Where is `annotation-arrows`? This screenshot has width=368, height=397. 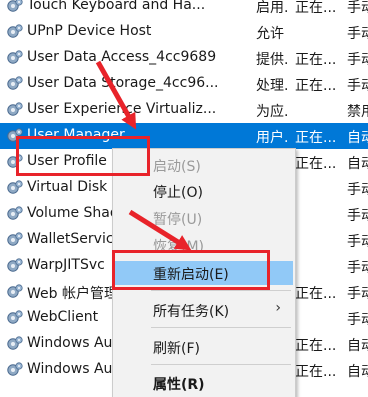
annotation-arrows is located at coordinates (143, 155).